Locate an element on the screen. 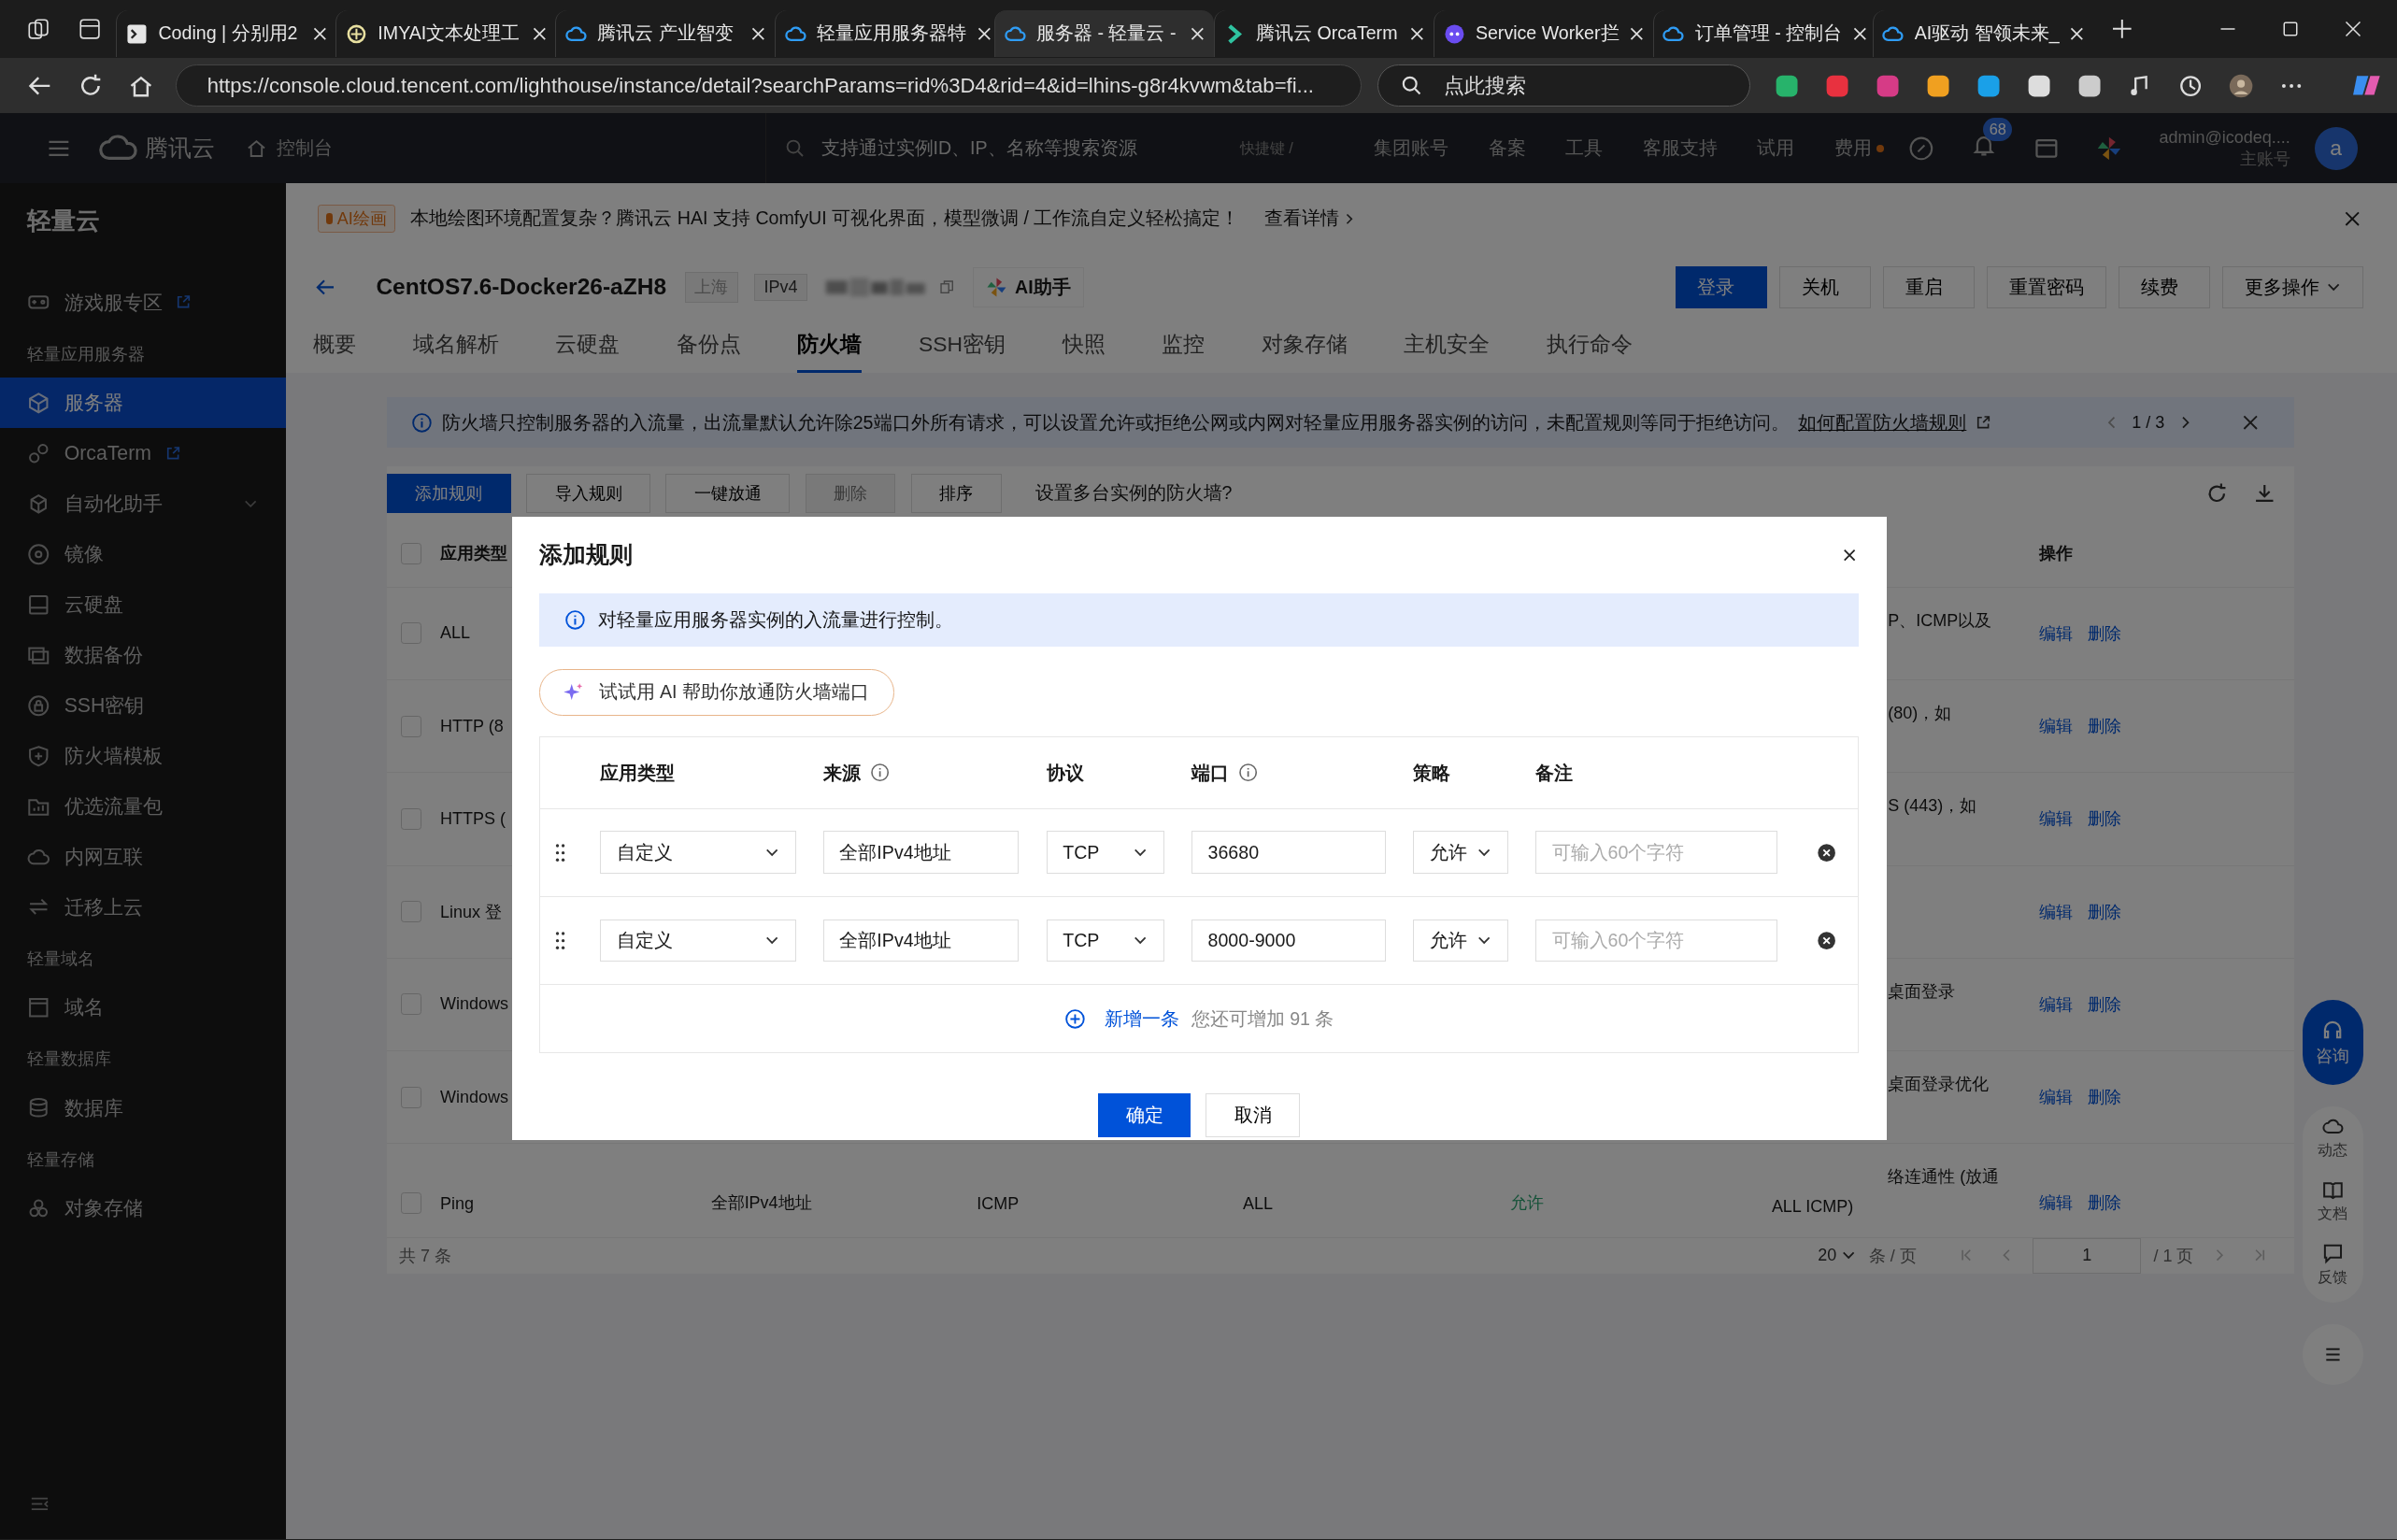  help-item: 动态 is located at coordinates (2333, 1139).